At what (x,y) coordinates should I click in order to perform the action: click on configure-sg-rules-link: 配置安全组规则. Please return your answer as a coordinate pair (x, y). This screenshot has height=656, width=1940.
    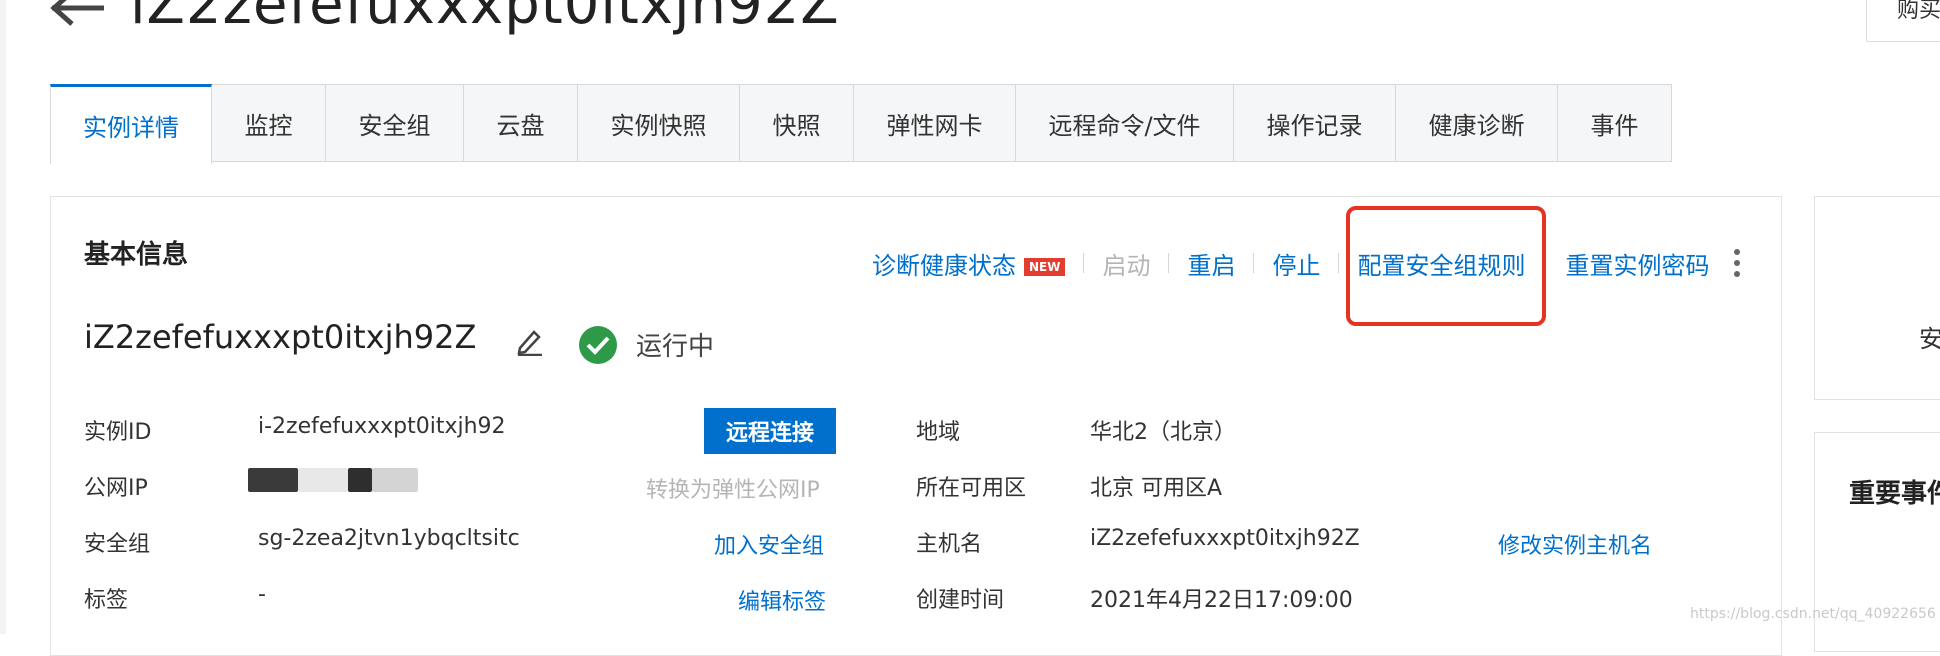
    Looking at the image, I should click on (1441, 263).